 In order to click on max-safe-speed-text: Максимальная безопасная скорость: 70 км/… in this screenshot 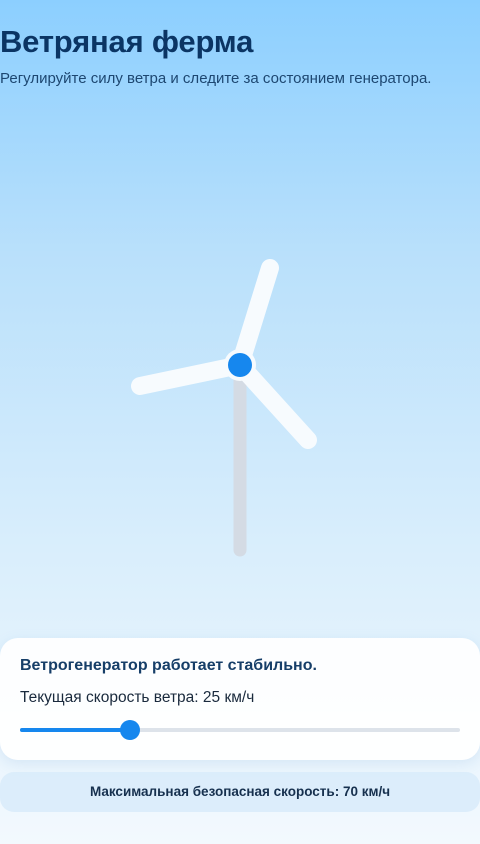, I will do `click(240, 791)`.